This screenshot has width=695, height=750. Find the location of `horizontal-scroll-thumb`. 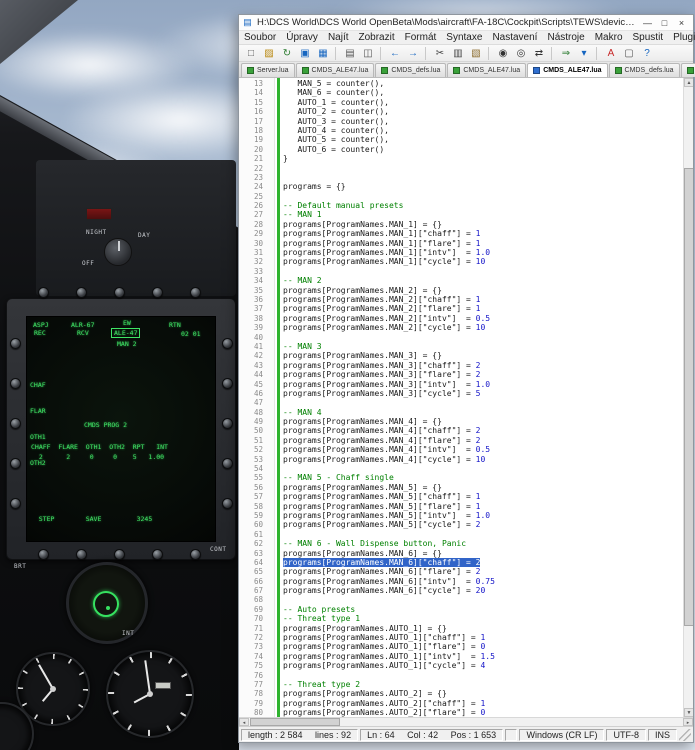

horizontal-scroll-thumb is located at coordinates (295, 722).